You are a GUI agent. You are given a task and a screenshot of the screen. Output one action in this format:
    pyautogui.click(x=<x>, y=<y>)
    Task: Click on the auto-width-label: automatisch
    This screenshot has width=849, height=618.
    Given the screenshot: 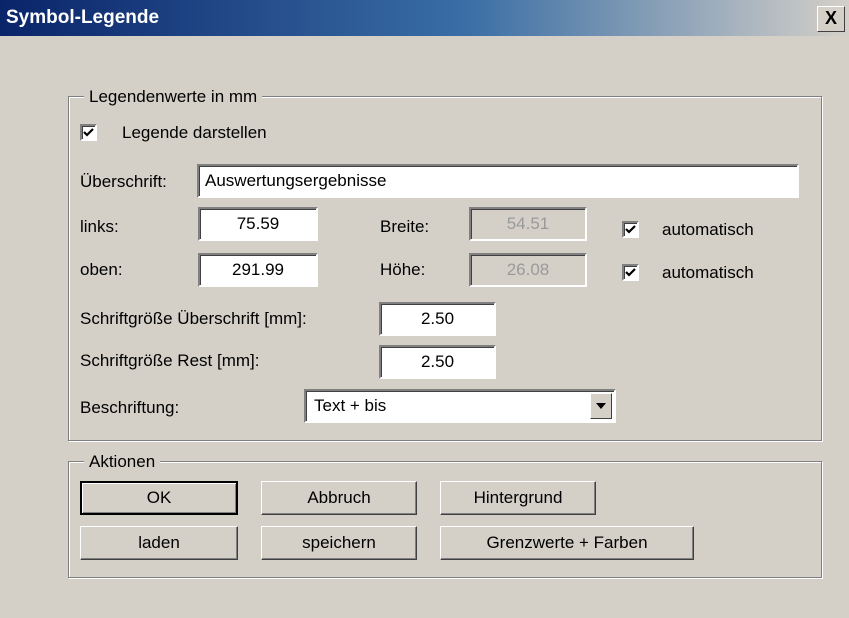 What is the action you would take?
    pyautogui.click(x=708, y=229)
    